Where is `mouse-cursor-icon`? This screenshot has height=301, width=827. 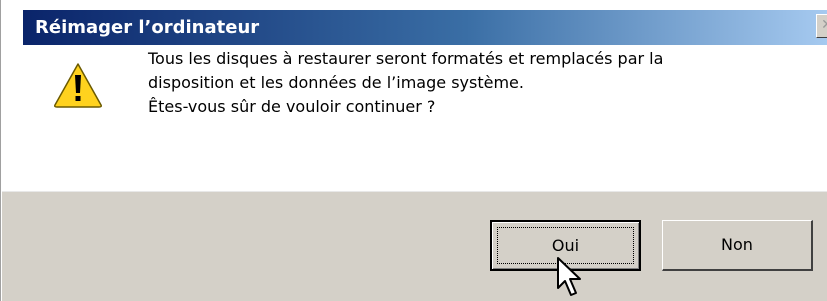 mouse-cursor-icon is located at coordinates (569, 276).